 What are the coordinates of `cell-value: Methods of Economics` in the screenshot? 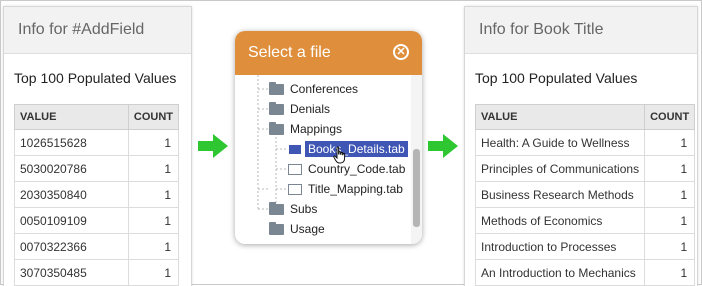 It's located at (560, 220).